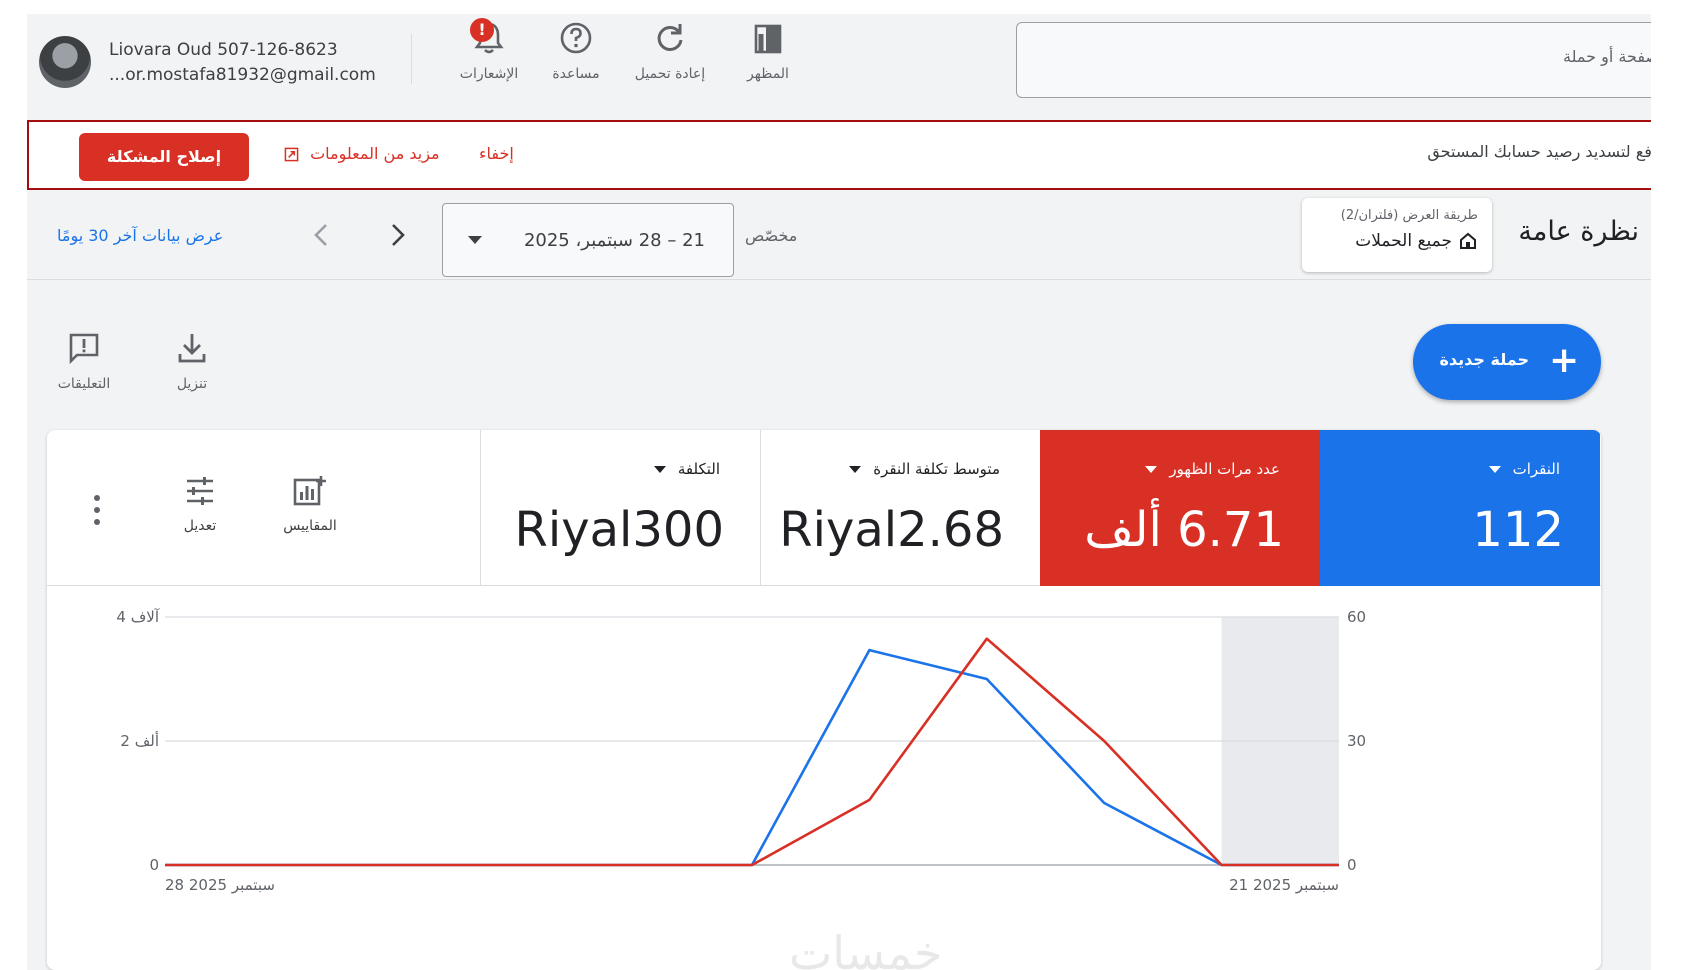  I want to click on download-button: تنزيل, so click(192, 361).